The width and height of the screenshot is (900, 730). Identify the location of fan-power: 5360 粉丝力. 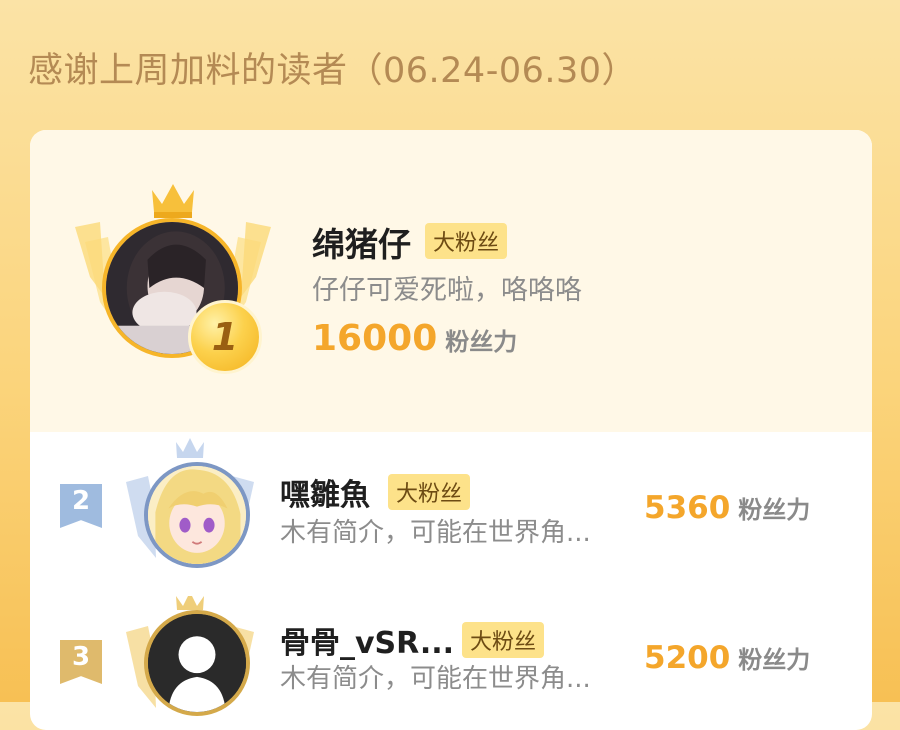
(727, 508).